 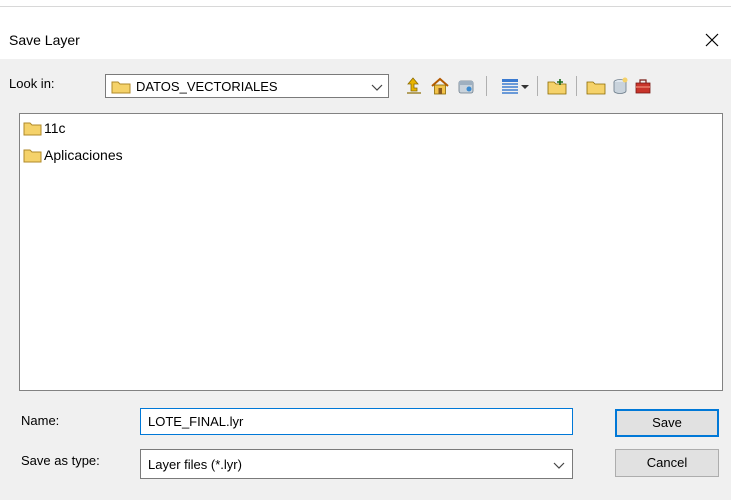 I want to click on toolbox-icon, so click(x=643, y=86).